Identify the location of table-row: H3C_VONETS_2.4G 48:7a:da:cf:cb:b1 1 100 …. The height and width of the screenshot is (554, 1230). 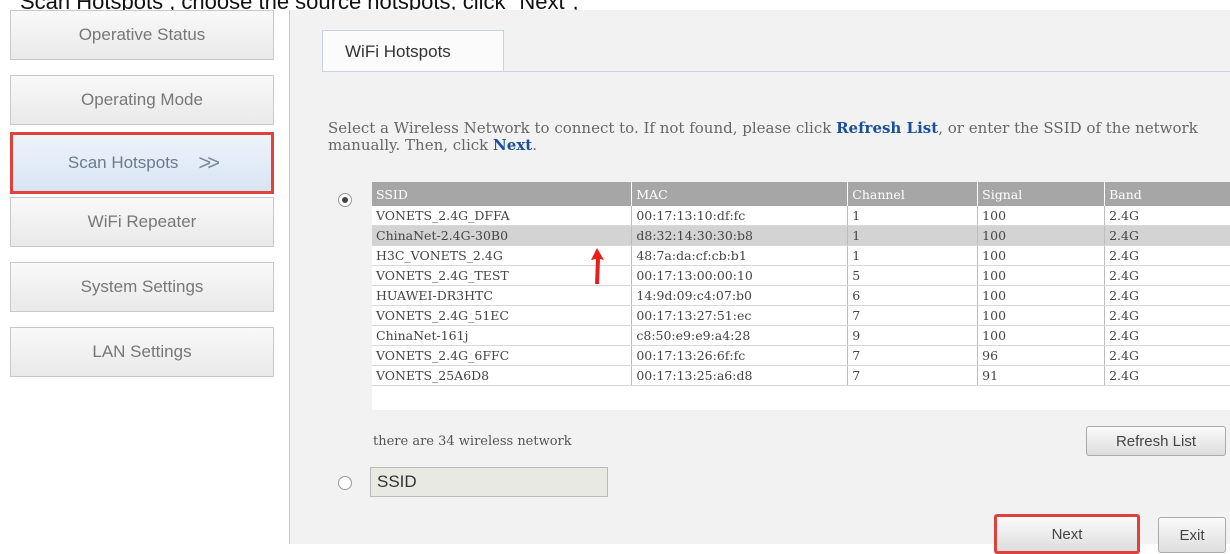
(801, 255).